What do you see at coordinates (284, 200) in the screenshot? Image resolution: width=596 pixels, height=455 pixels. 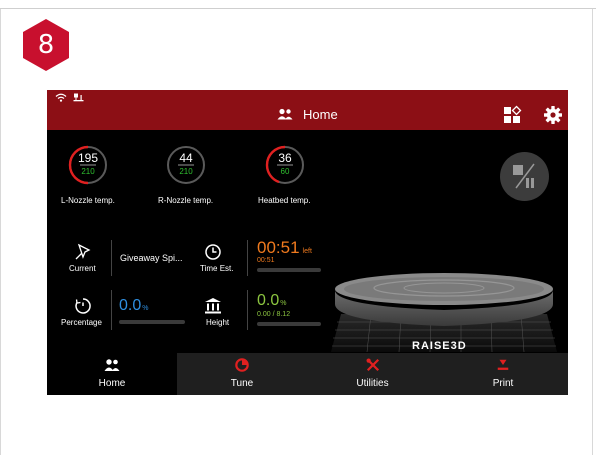 I see `heatbed-label: Heatbed temp.` at bounding box center [284, 200].